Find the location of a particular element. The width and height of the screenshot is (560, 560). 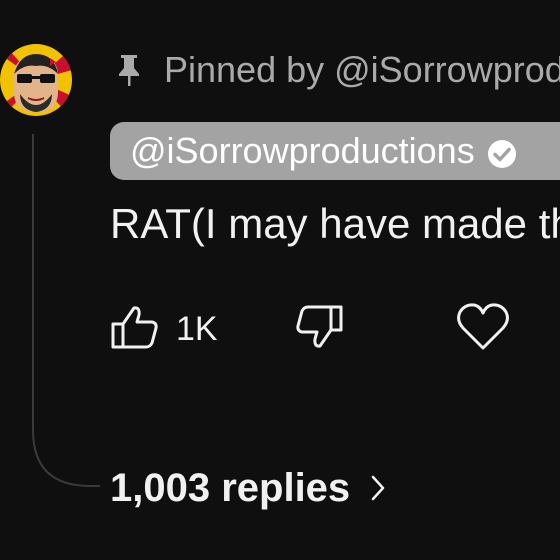

heart-button is located at coordinates (483, 329).